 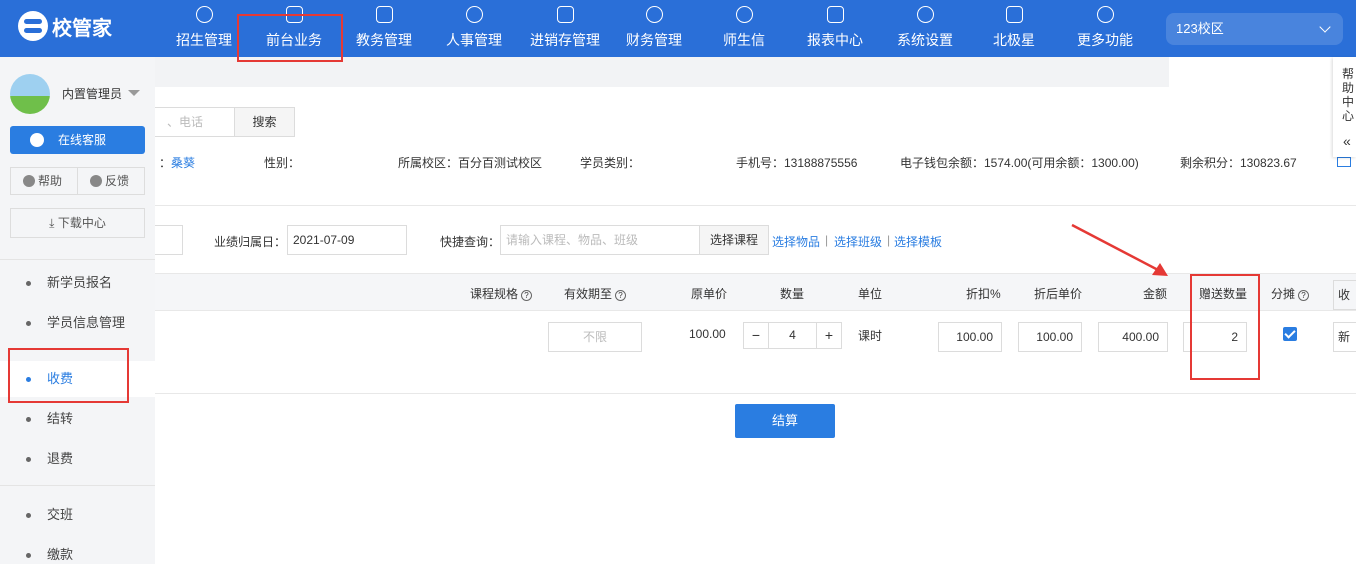 I want to click on gear-icon, so click(x=925, y=14).